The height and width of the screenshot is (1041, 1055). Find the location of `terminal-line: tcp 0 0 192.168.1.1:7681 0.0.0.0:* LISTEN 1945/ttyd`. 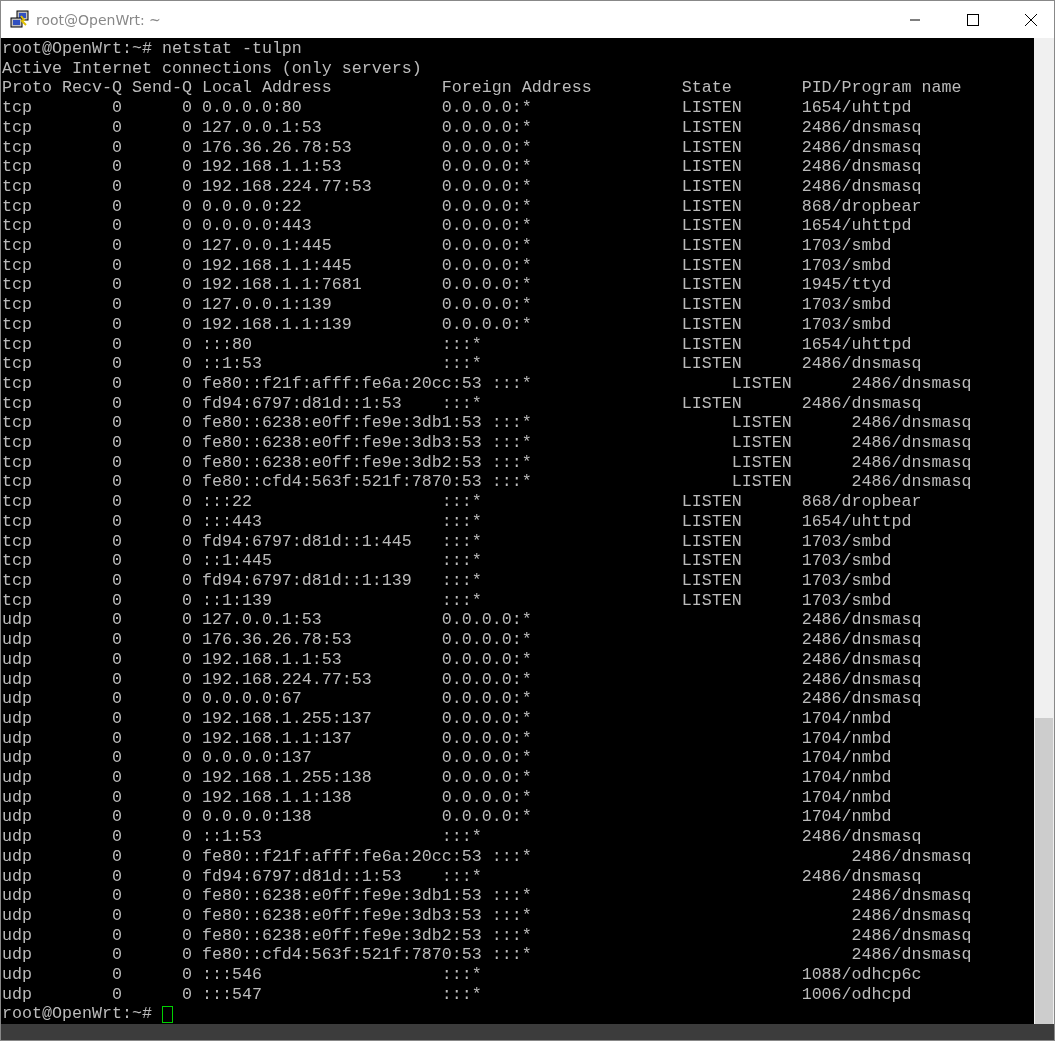

terminal-line: tcp 0 0 192.168.1.1:7681 0.0.0.0:* LISTEN 1945/ttyd is located at coordinates (447, 285).